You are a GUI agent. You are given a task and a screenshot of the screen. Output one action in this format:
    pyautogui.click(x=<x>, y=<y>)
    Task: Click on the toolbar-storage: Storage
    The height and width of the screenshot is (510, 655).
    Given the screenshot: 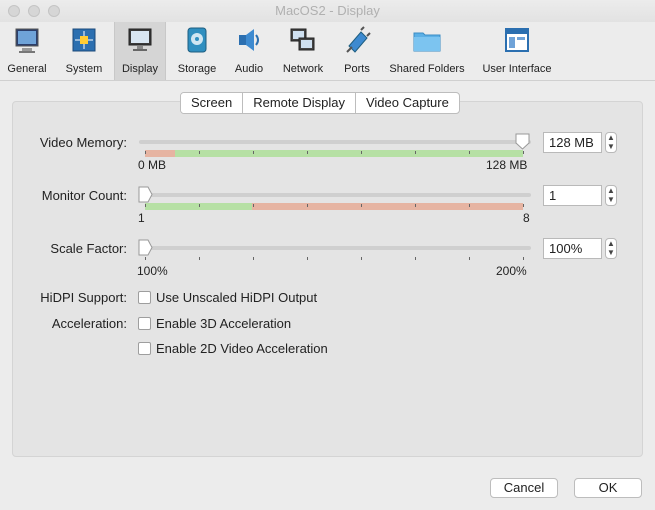 What is the action you would take?
    pyautogui.click(x=197, y=51)
    